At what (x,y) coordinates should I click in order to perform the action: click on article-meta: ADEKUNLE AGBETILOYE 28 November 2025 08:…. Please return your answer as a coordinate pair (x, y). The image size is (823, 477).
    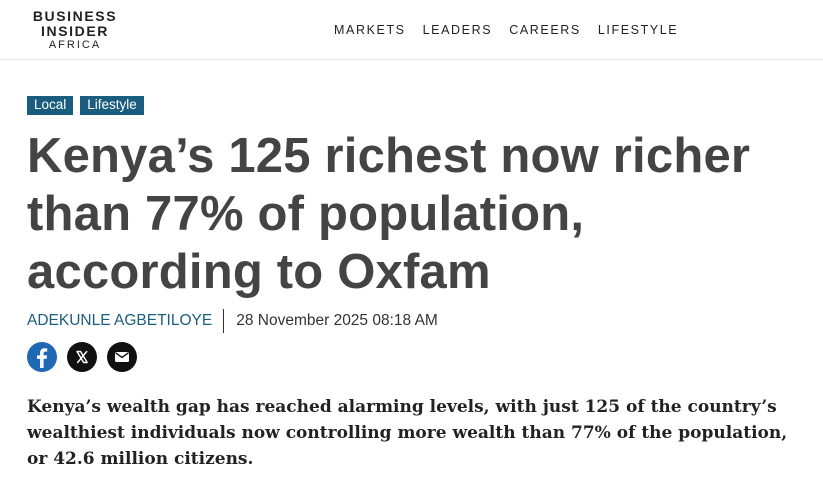
    Looking at the image, I should click on (232, 321).